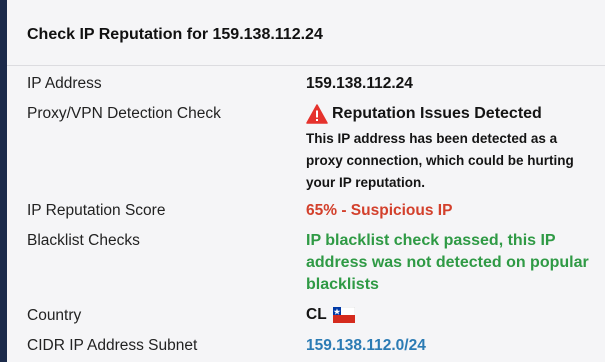 This screenshot has width=605, height=362. Describe the element at coordinates (175, 34) in the screenshot. I see `card-title: Check IP Reputation for 159.138.112.24` at that location.